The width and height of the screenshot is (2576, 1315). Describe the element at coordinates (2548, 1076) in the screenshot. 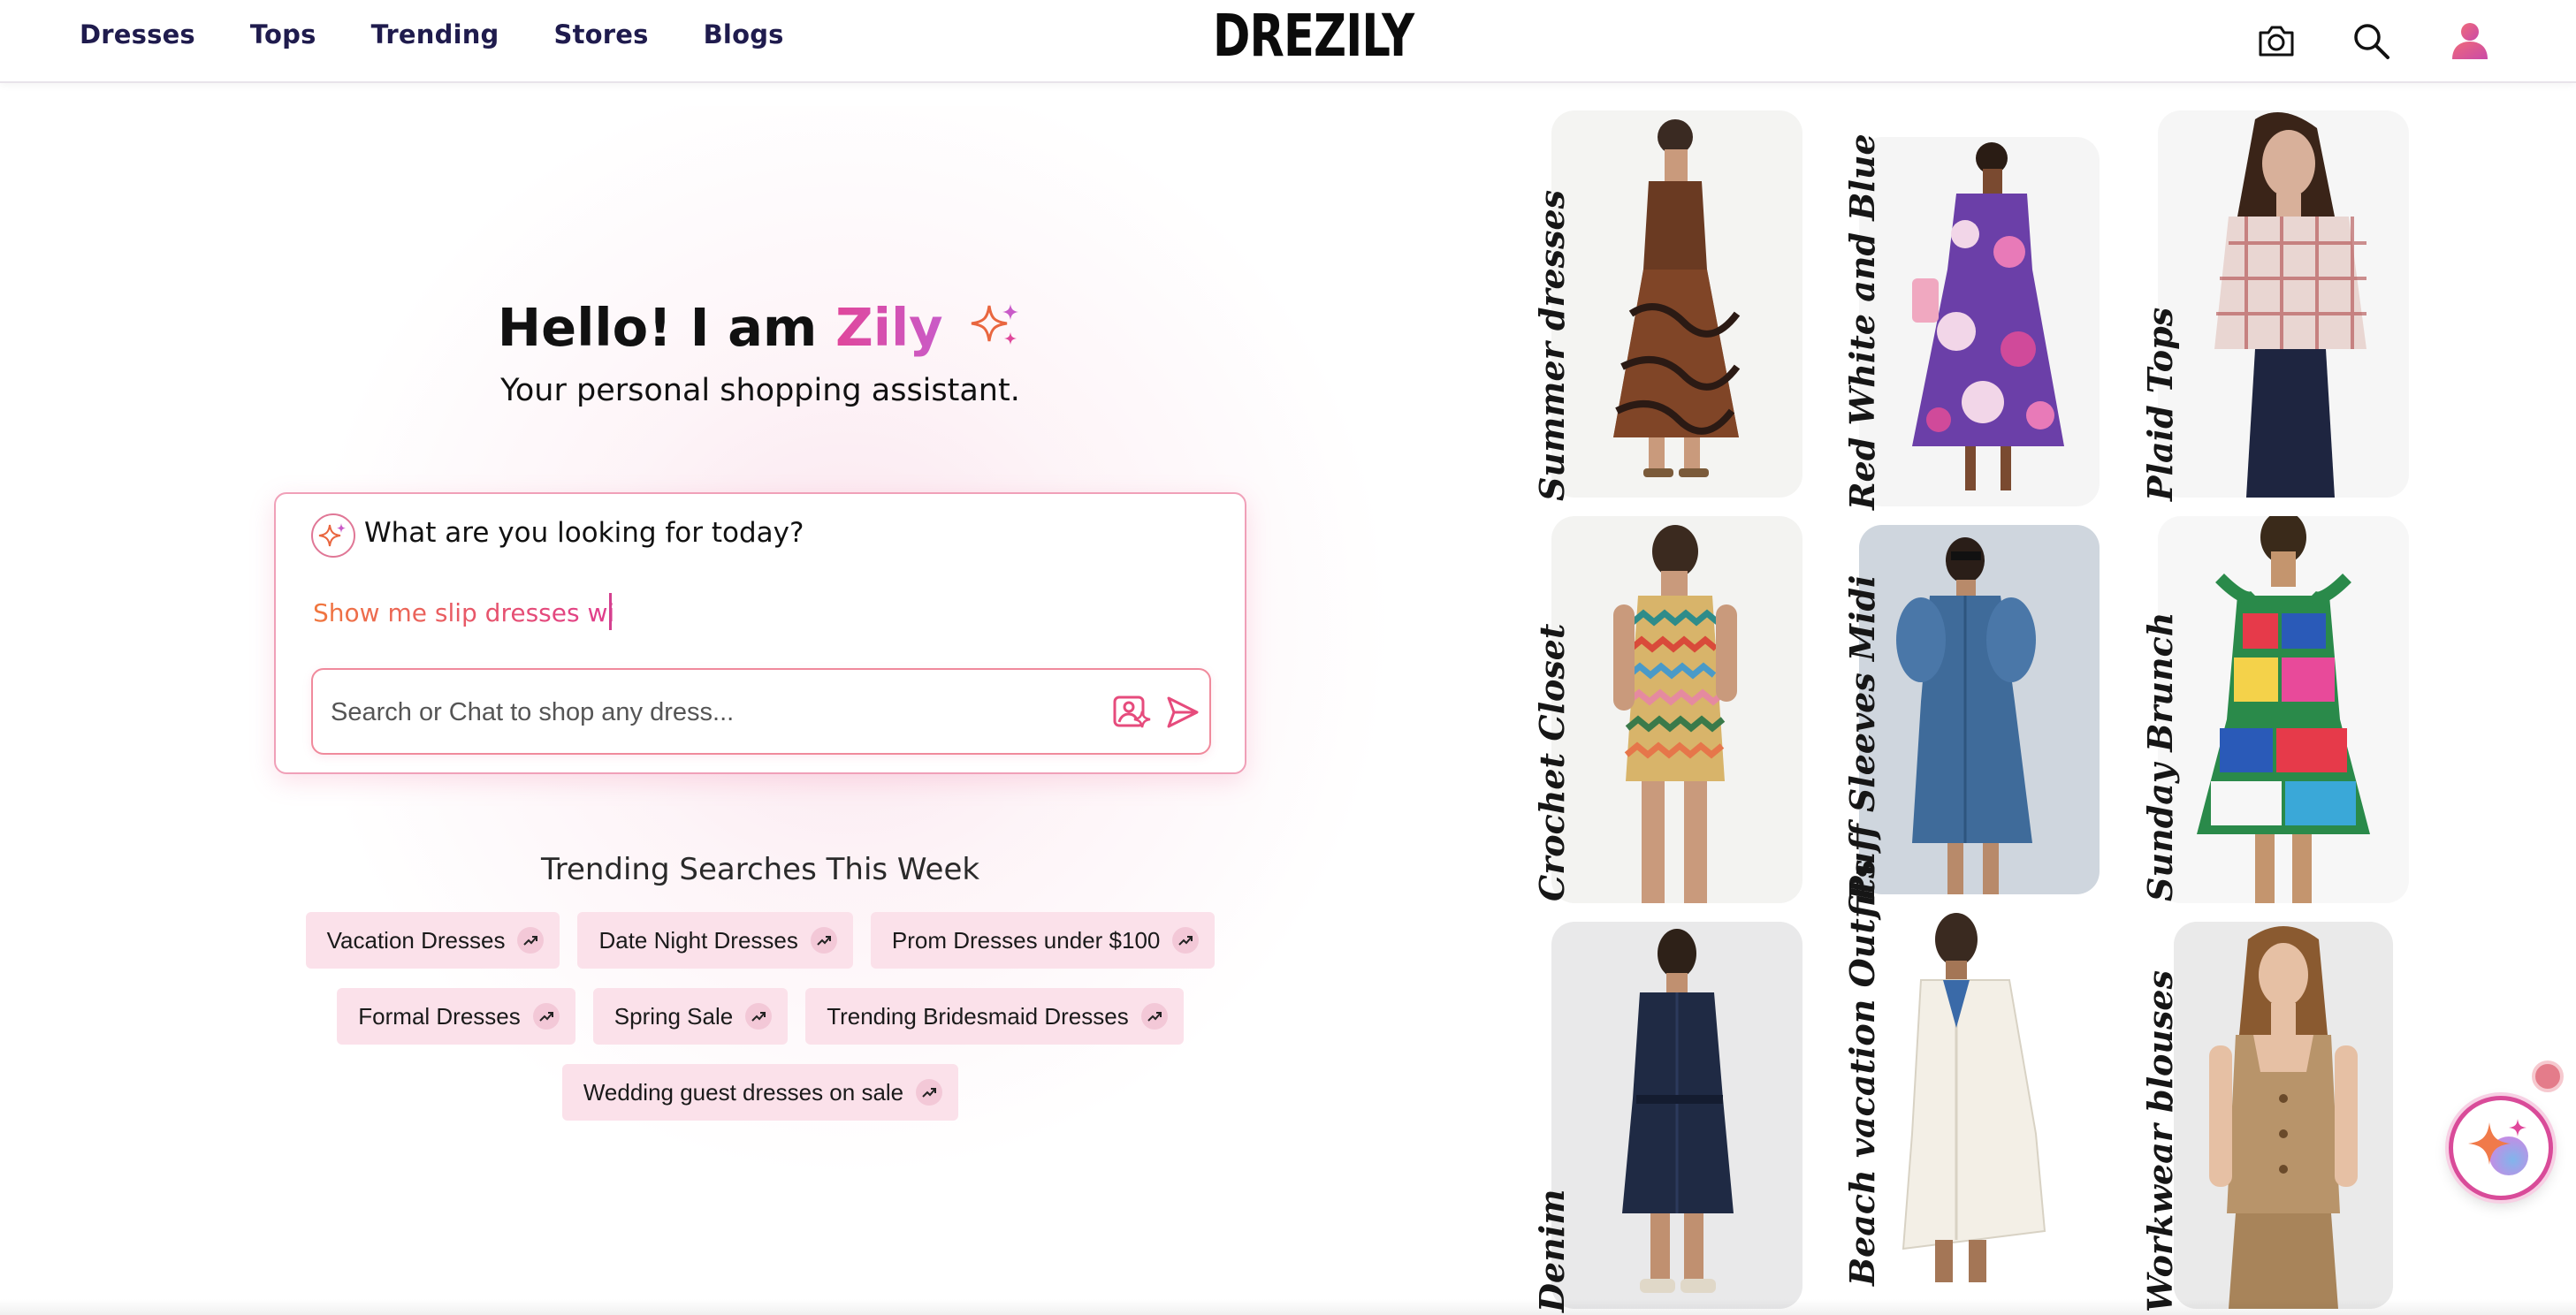

I see `notification-dot` at that location.